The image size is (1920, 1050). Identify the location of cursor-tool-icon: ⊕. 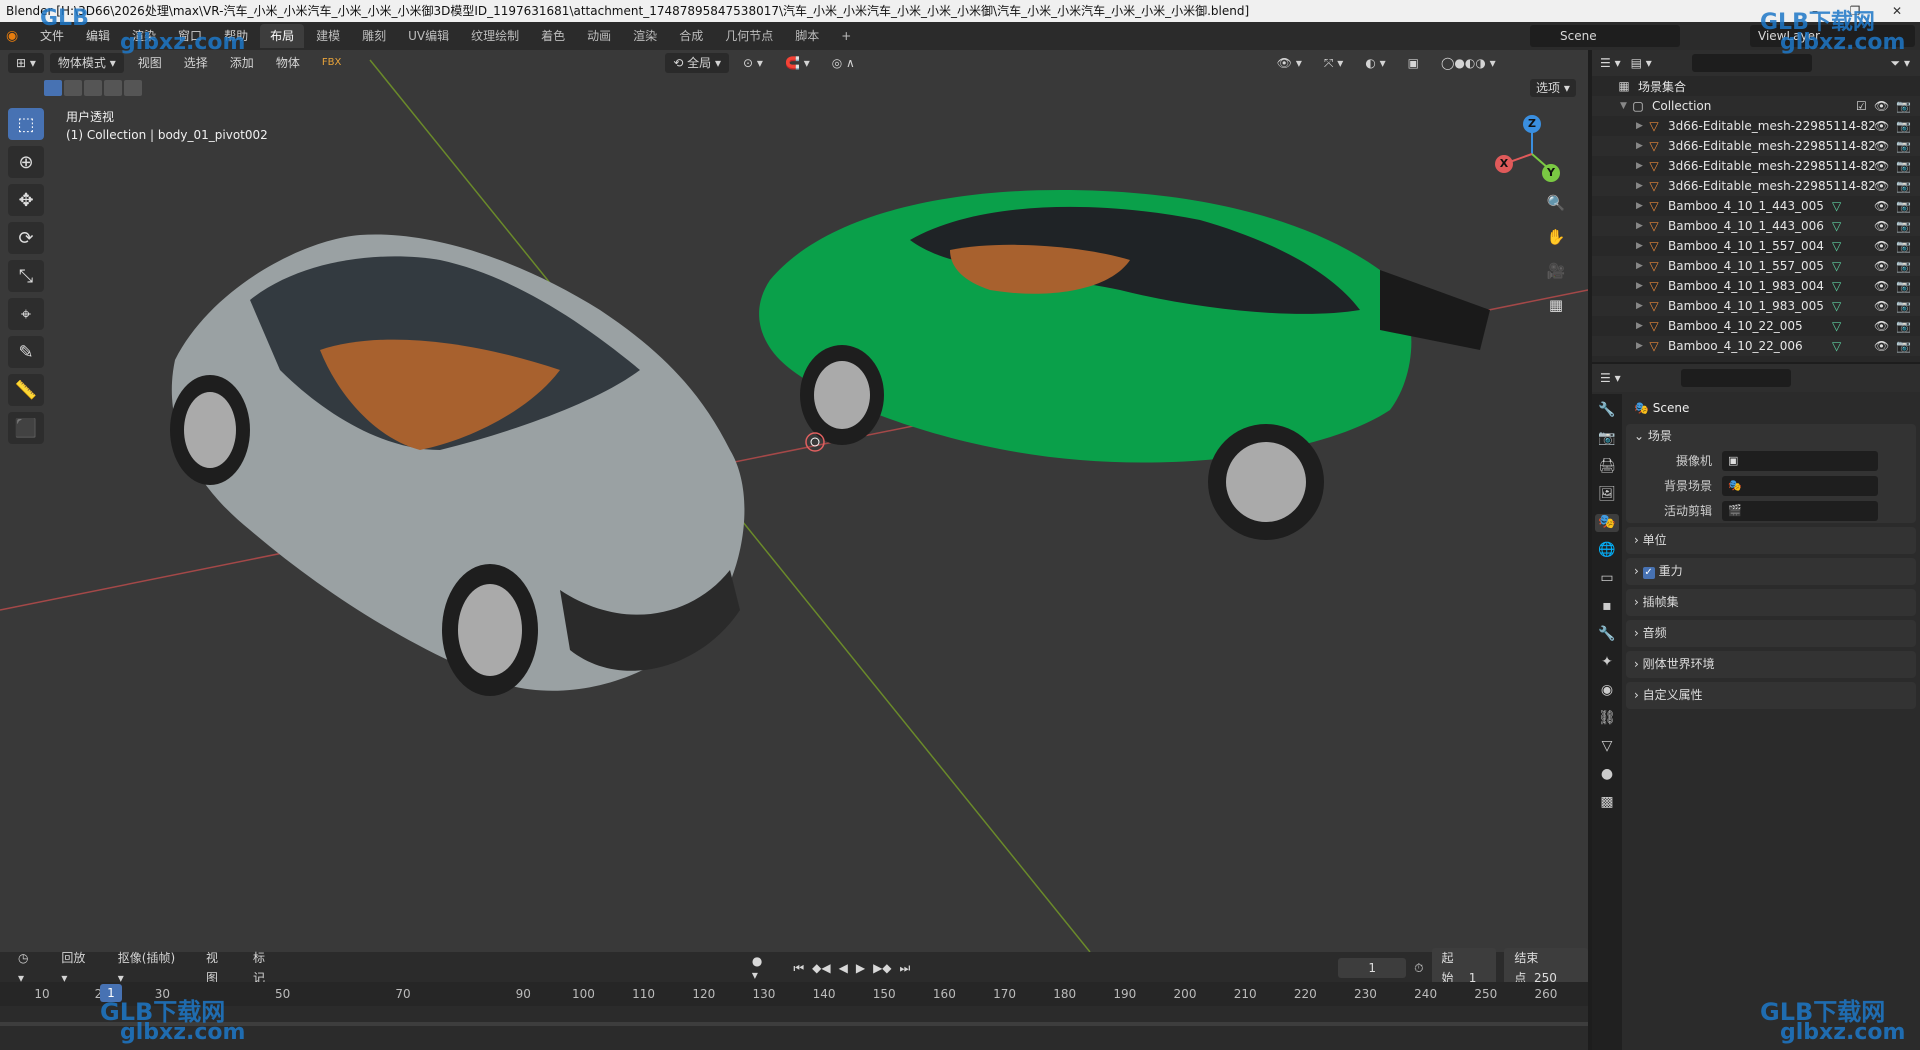
(26, 162).